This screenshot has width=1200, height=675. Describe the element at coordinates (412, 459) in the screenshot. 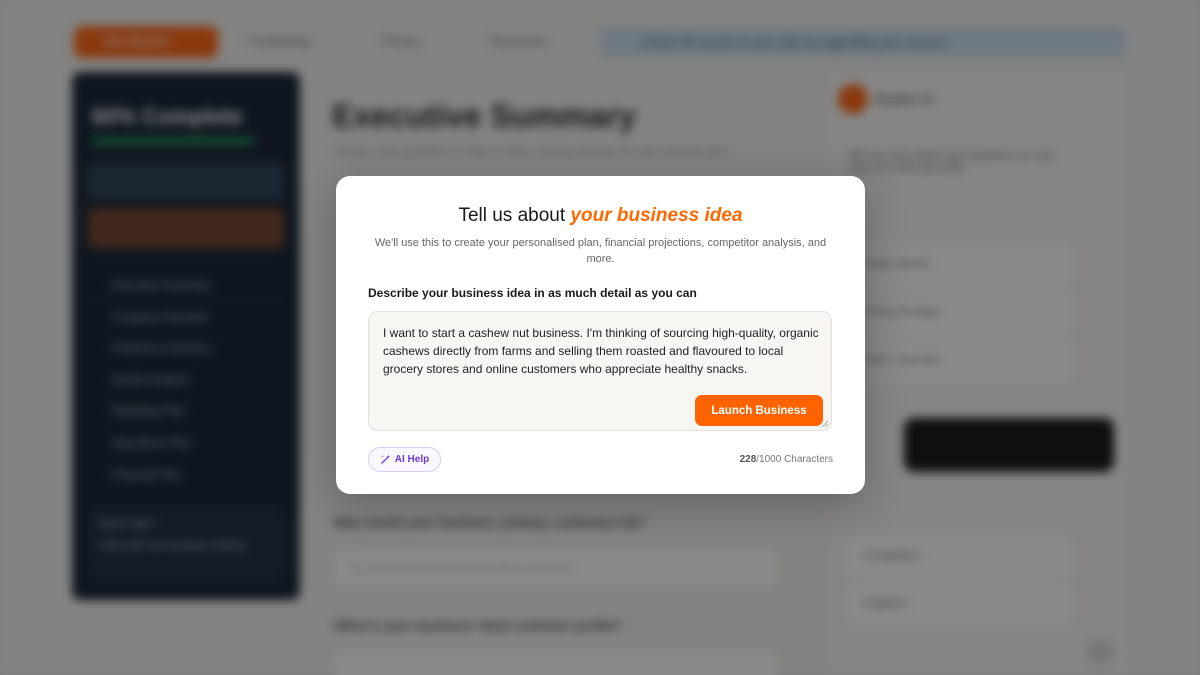

I see `ai-help-label: AI Help` at that location.